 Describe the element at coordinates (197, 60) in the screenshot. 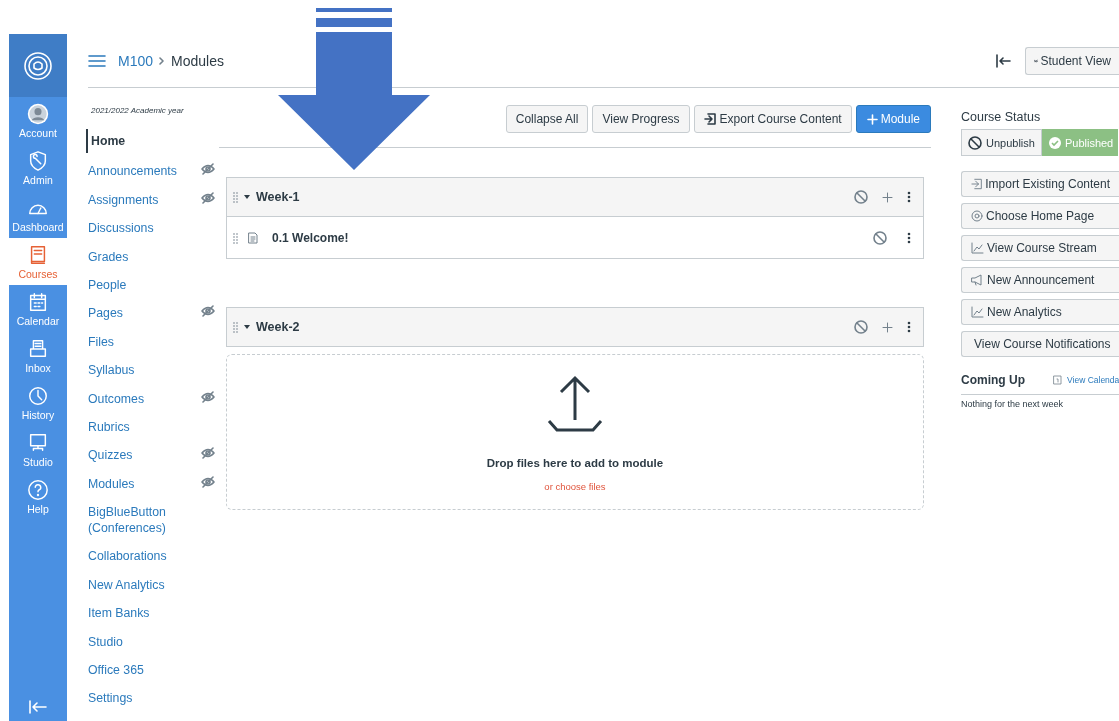

I see `breadcrumb-current: Modules` at that location.